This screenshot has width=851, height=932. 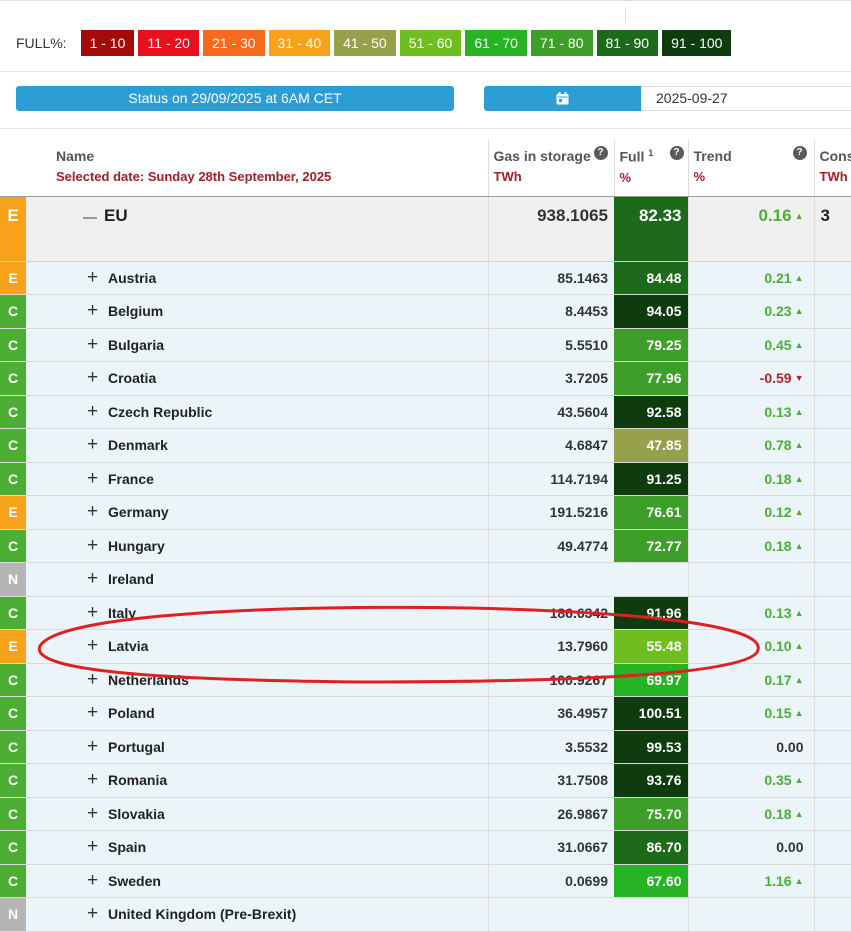 I want to click on country-name: +Latvia, so click(x=257, y=647).